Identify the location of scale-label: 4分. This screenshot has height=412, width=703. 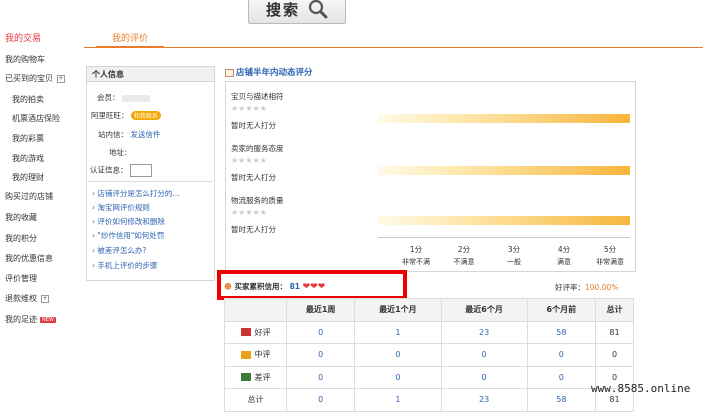
(564, 249).